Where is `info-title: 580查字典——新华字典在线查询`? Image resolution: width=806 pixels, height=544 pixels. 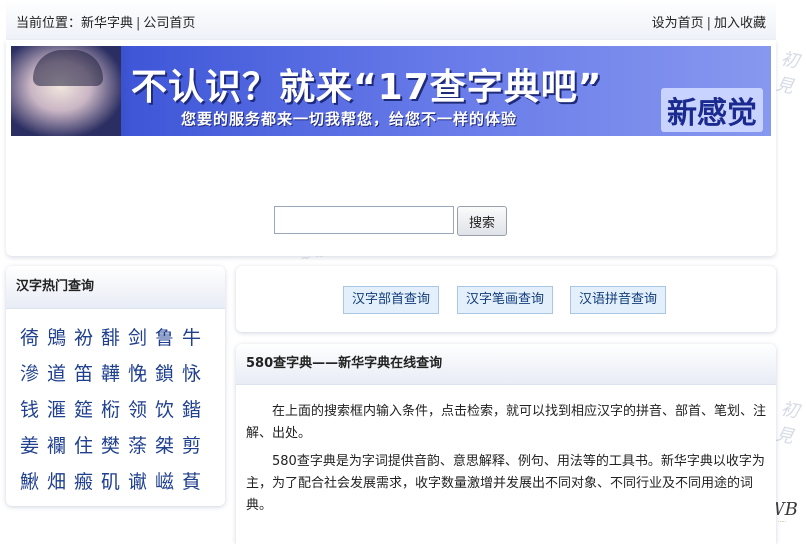
info-title: 580查字典——新华字典在线查询 is located at coordinates (506, 364).